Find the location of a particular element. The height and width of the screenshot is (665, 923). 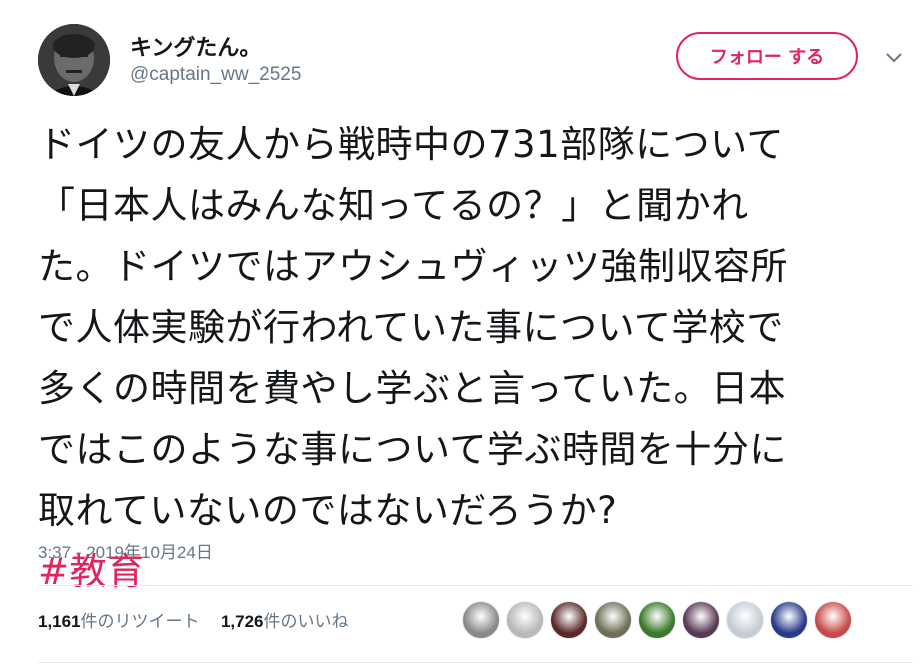

retweet-count-value: 1,161 is located at coordinates (59, 621).